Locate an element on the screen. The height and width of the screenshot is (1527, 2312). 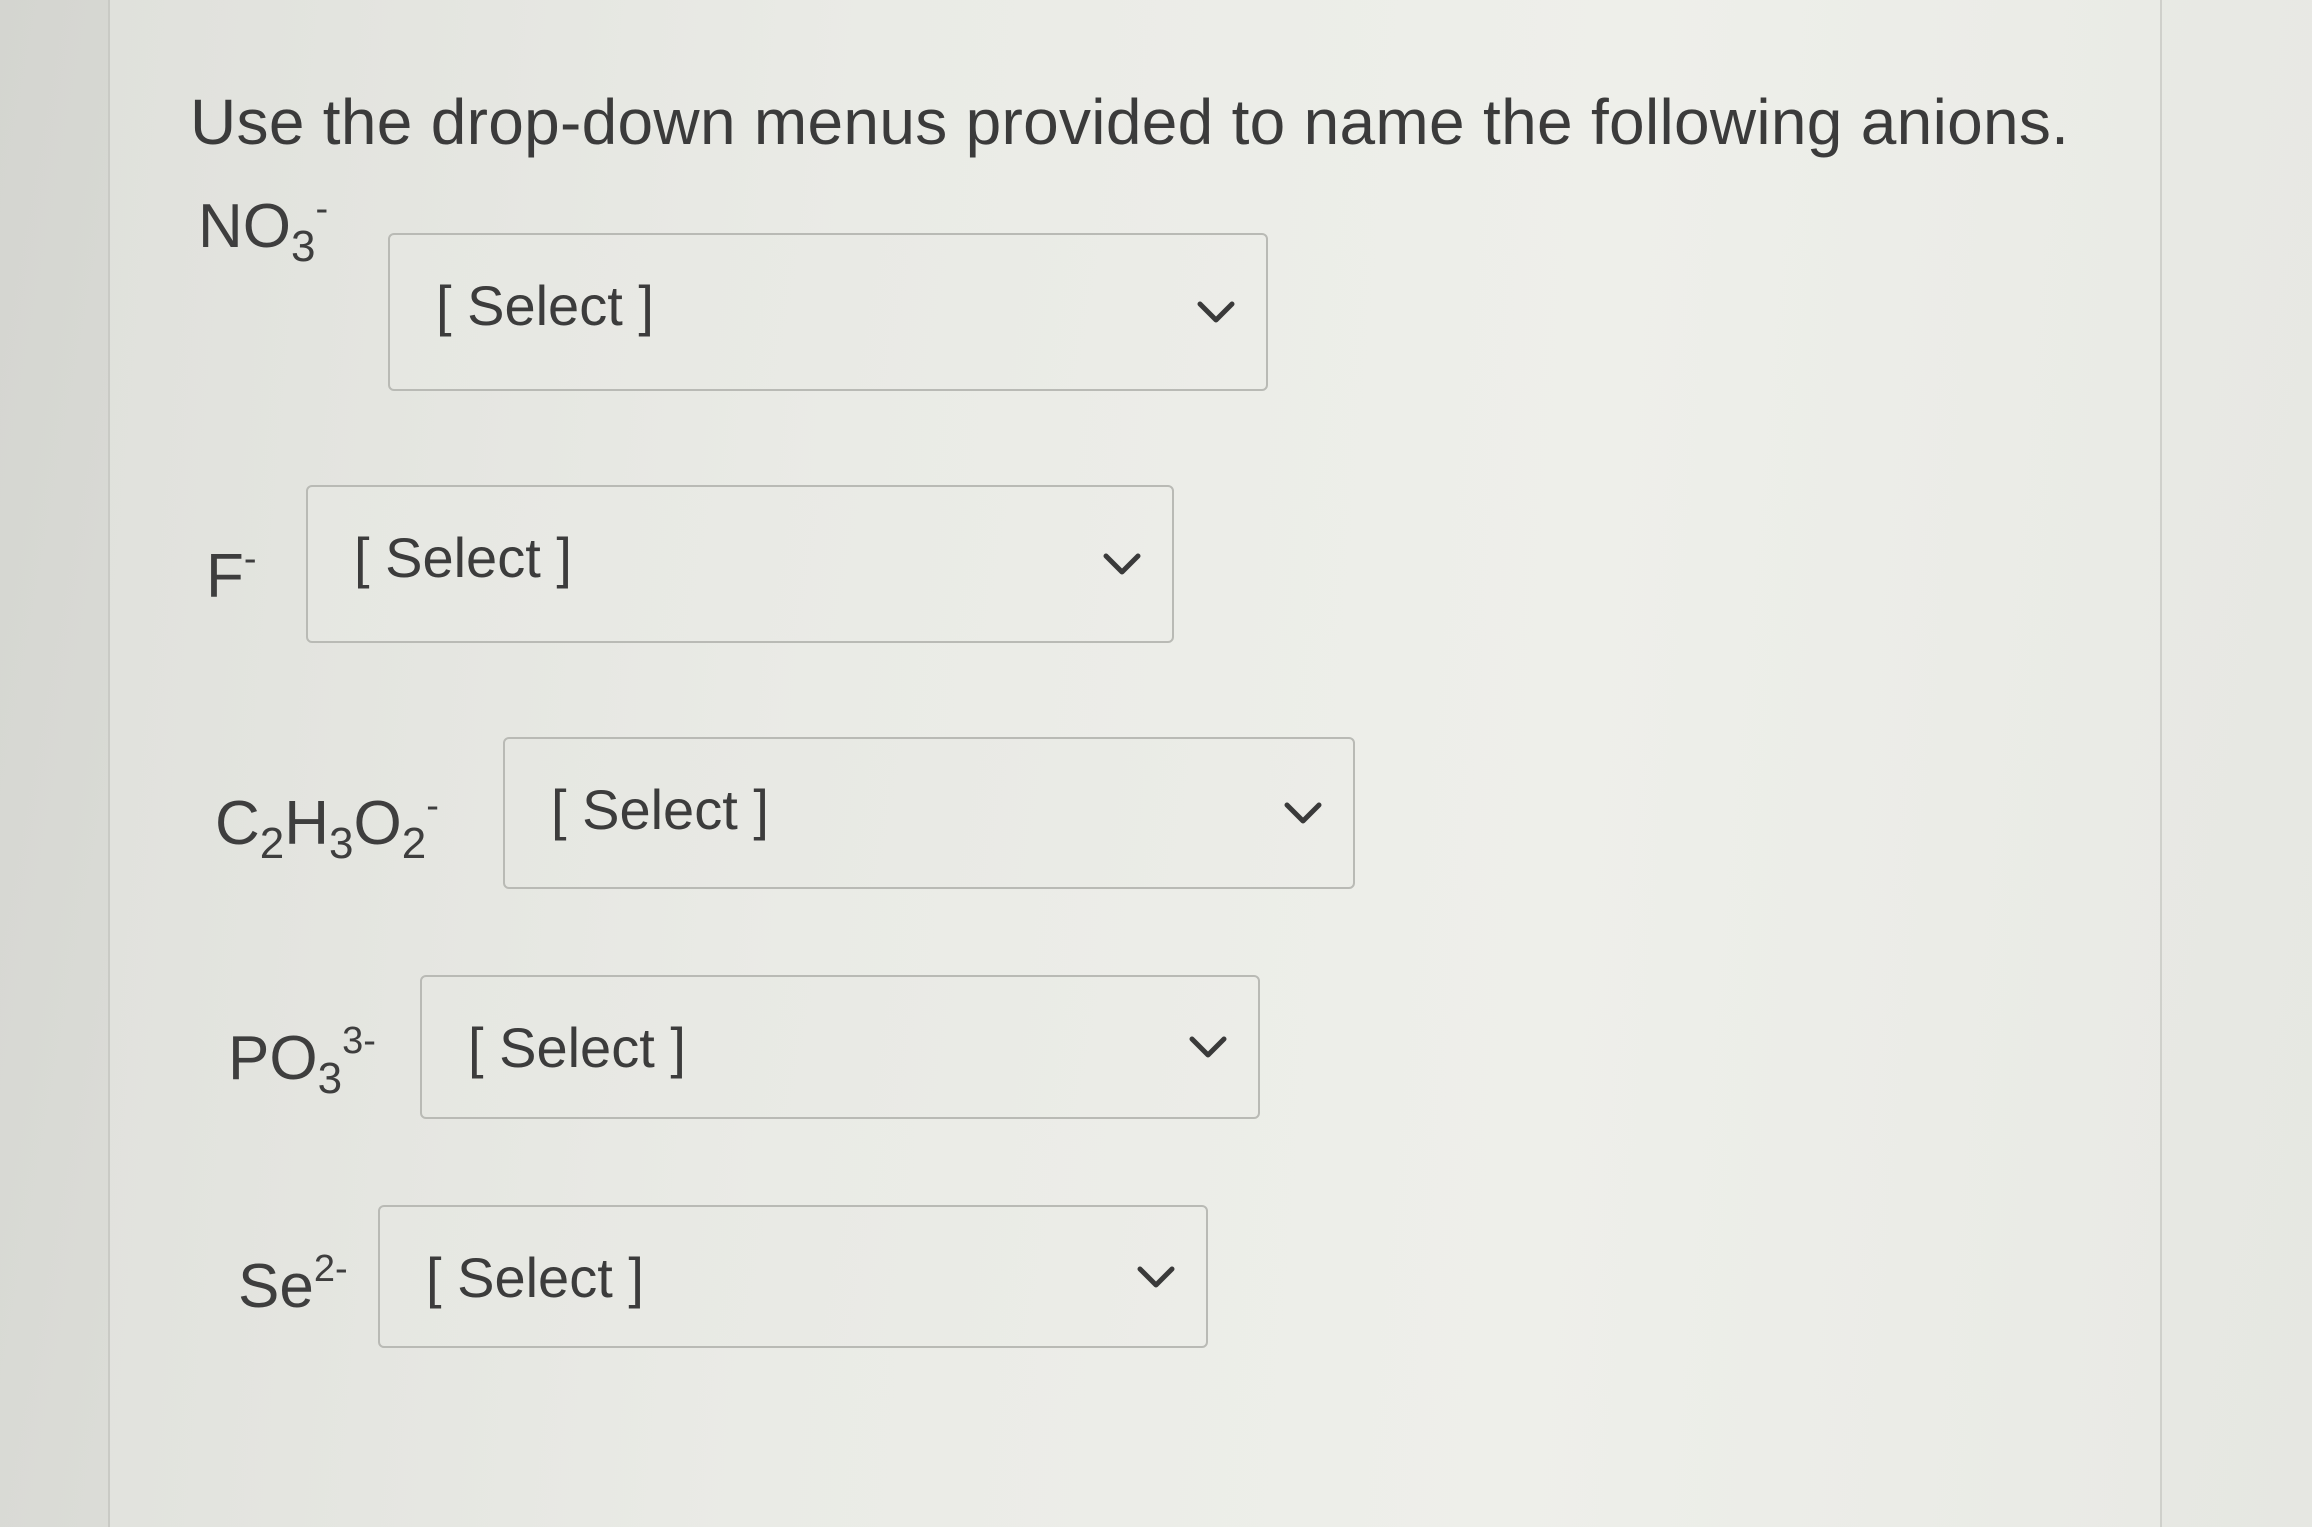
anion-select-4: [ Select ] is located at coordinates (840, 1047).